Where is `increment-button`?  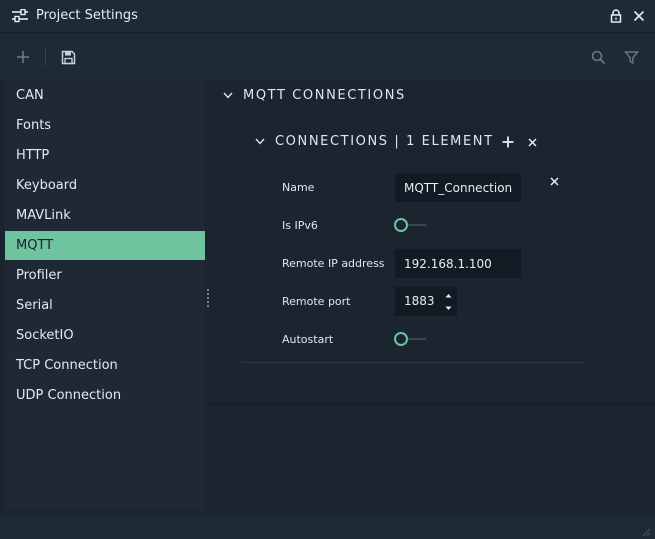
increment-button is located at coordinates (448, 295).